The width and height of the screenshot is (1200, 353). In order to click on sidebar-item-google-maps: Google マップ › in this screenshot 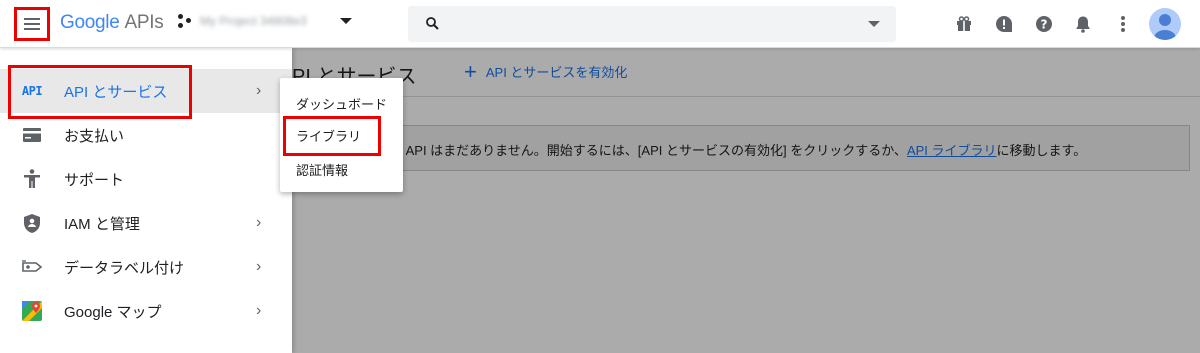, I will do `click(146, 311)`.